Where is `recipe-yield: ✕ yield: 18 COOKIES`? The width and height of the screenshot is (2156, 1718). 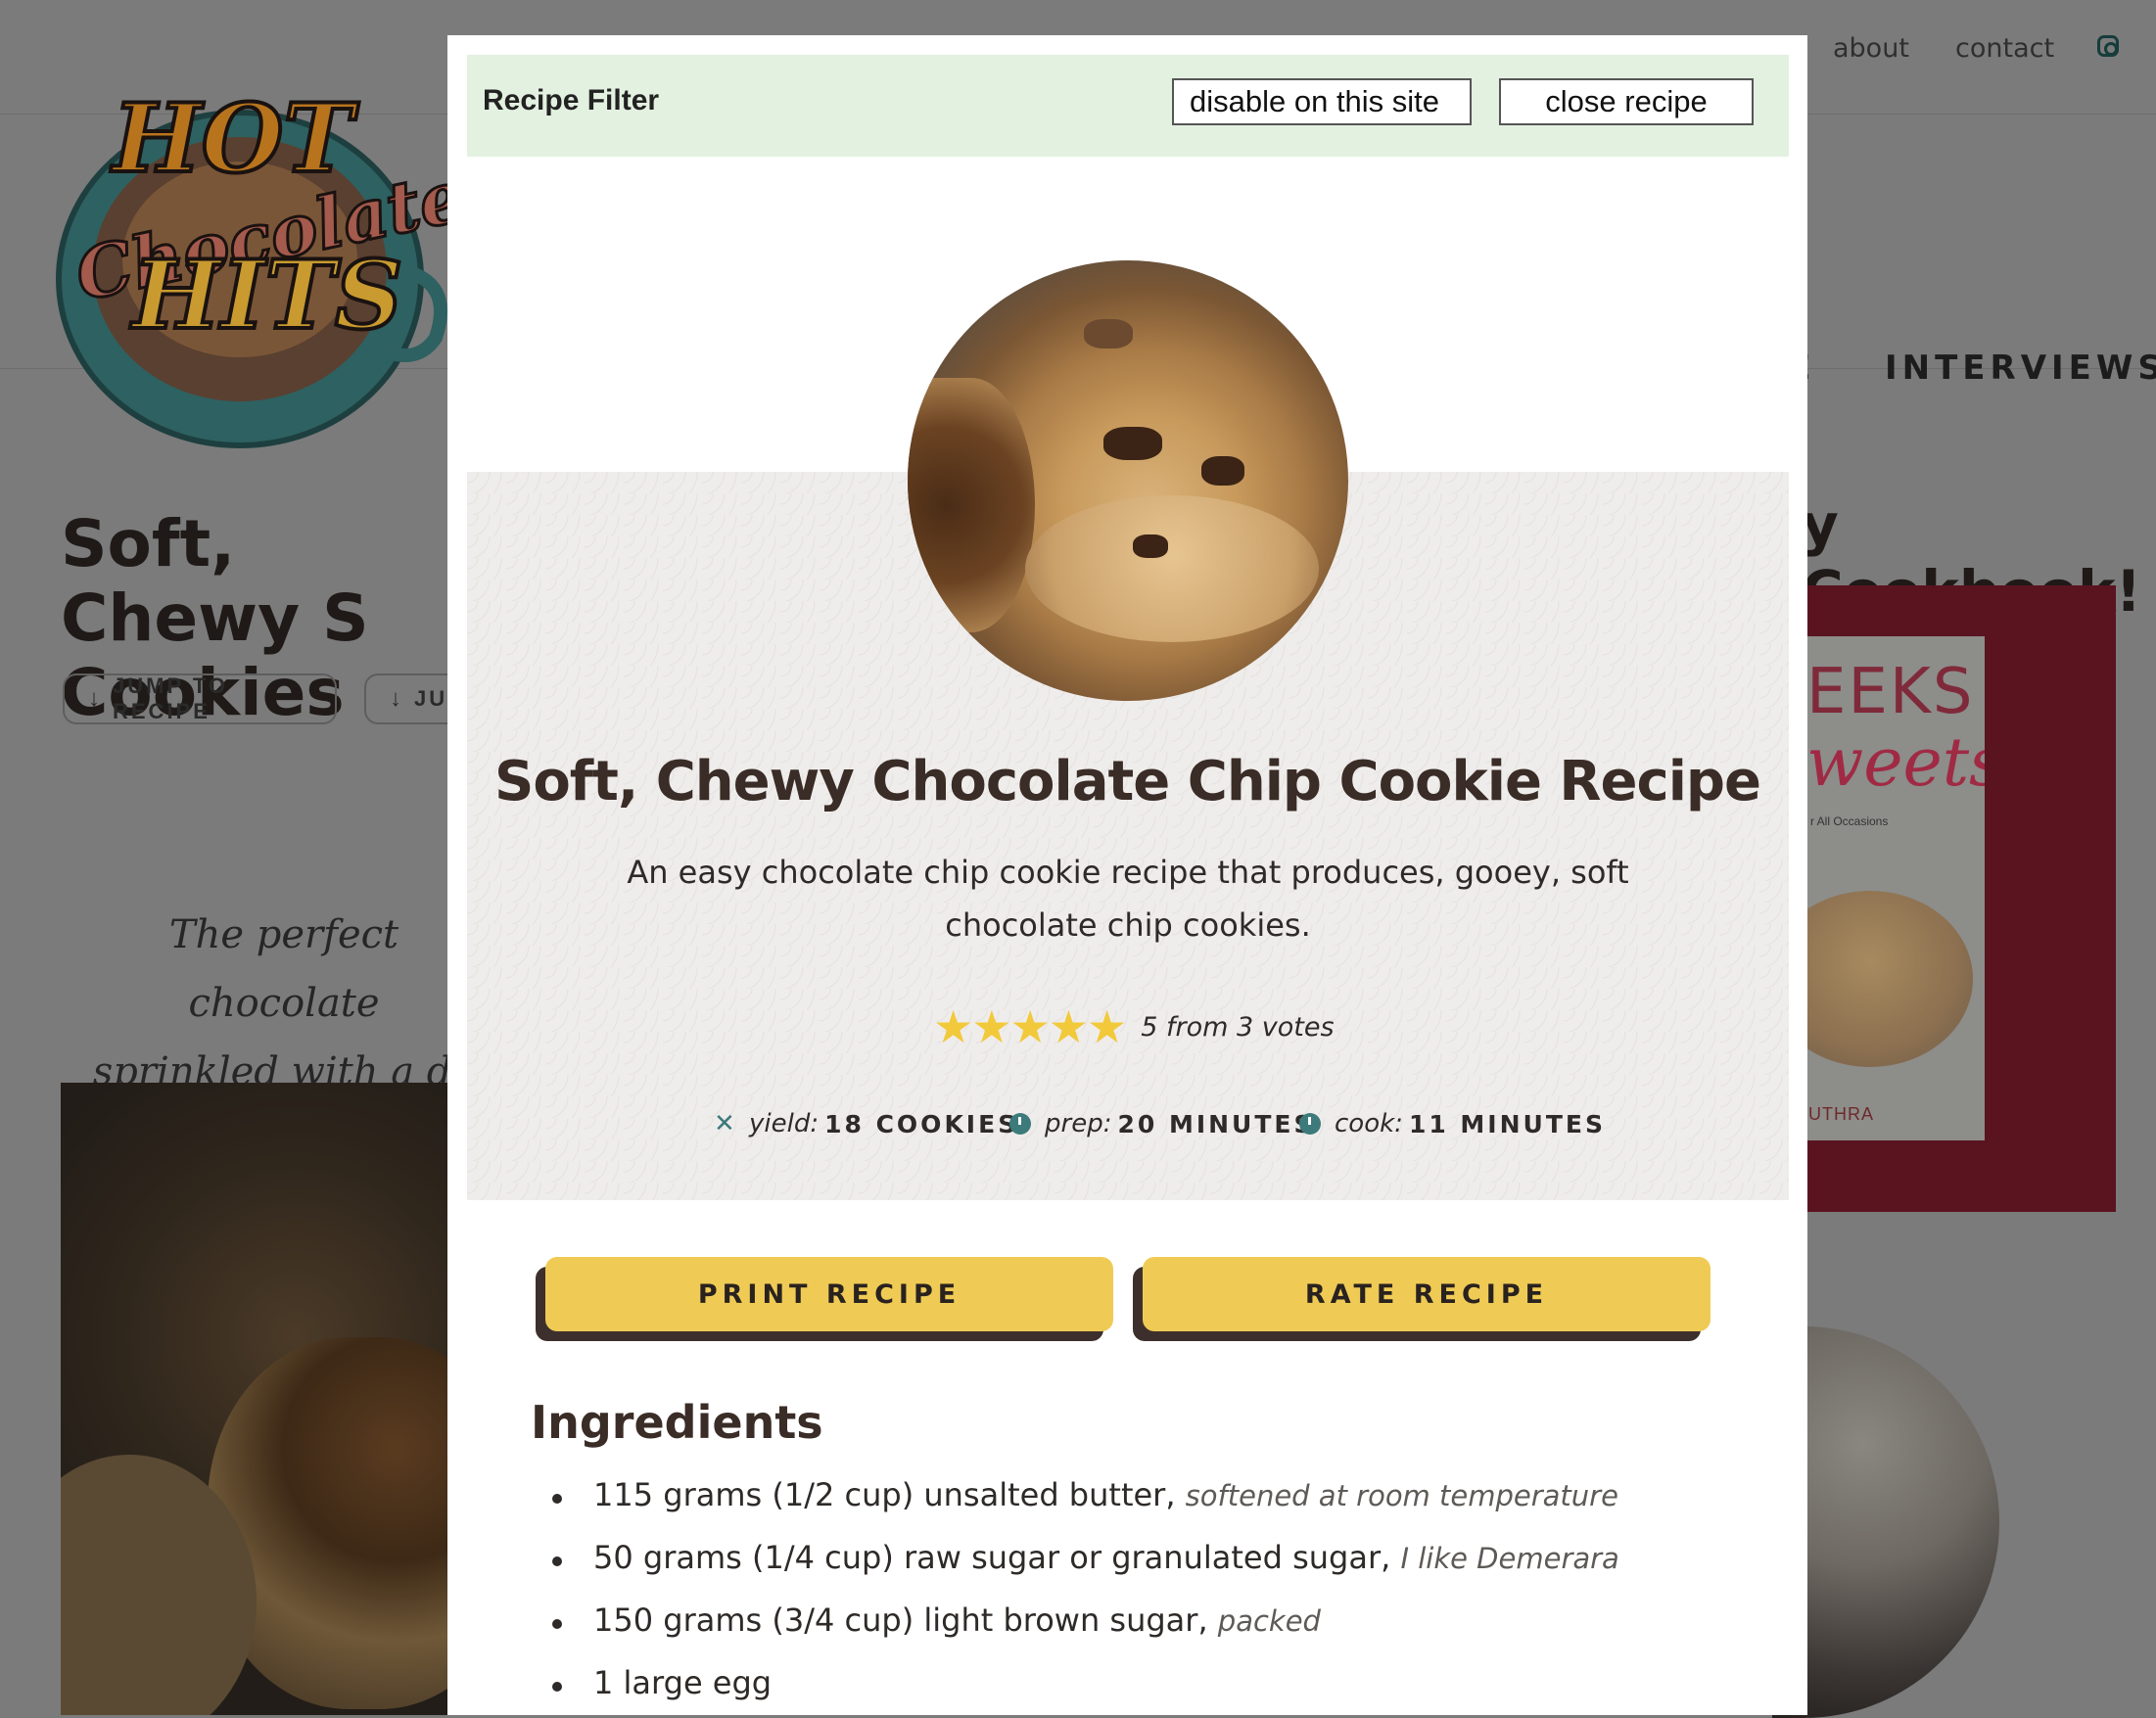 recipe-yield: ✕ yield: 18 COOKIES is located at coordinates (866, 1123).